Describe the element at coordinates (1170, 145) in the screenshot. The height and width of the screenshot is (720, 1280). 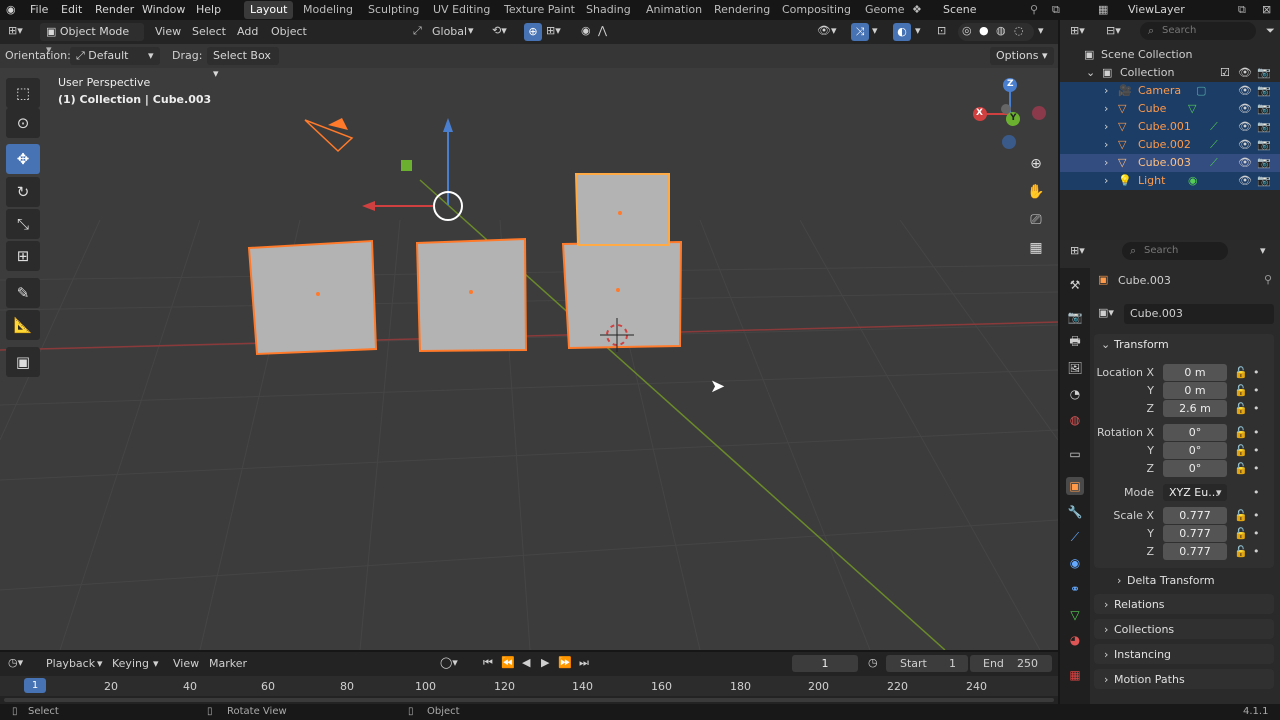
I see `outliner-row-cube-002: › ▽ Cube.002 ⟋ 👁 📷` at that location.